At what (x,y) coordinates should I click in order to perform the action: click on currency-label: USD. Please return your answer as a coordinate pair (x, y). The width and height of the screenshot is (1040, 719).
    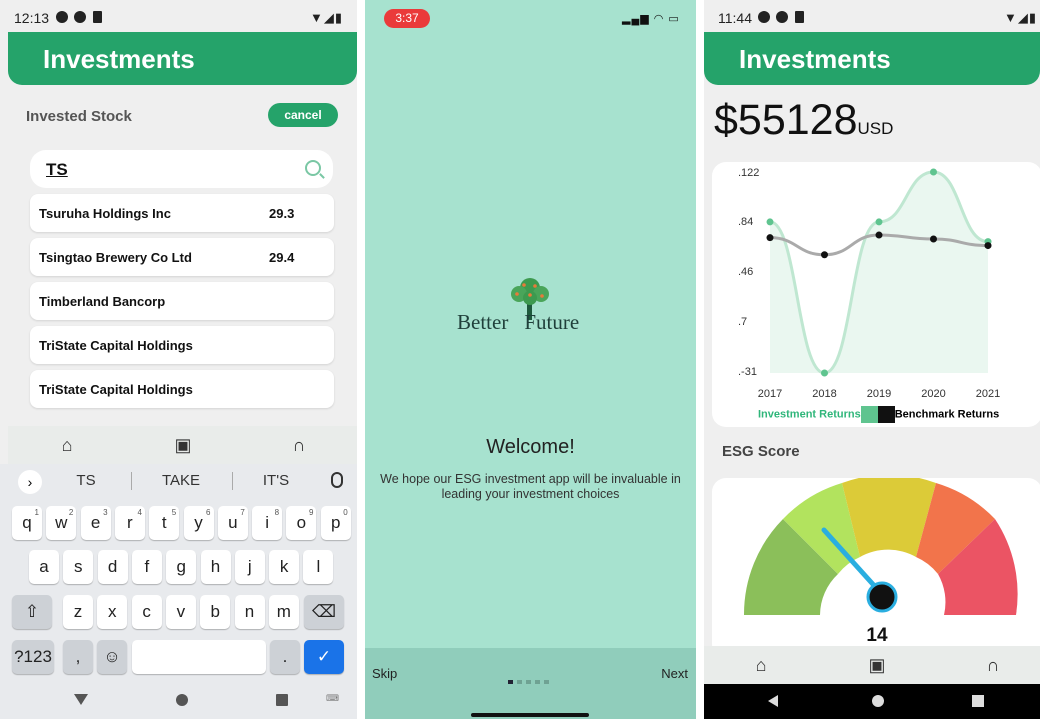
    Looking at the image, I should click on (875, 128).